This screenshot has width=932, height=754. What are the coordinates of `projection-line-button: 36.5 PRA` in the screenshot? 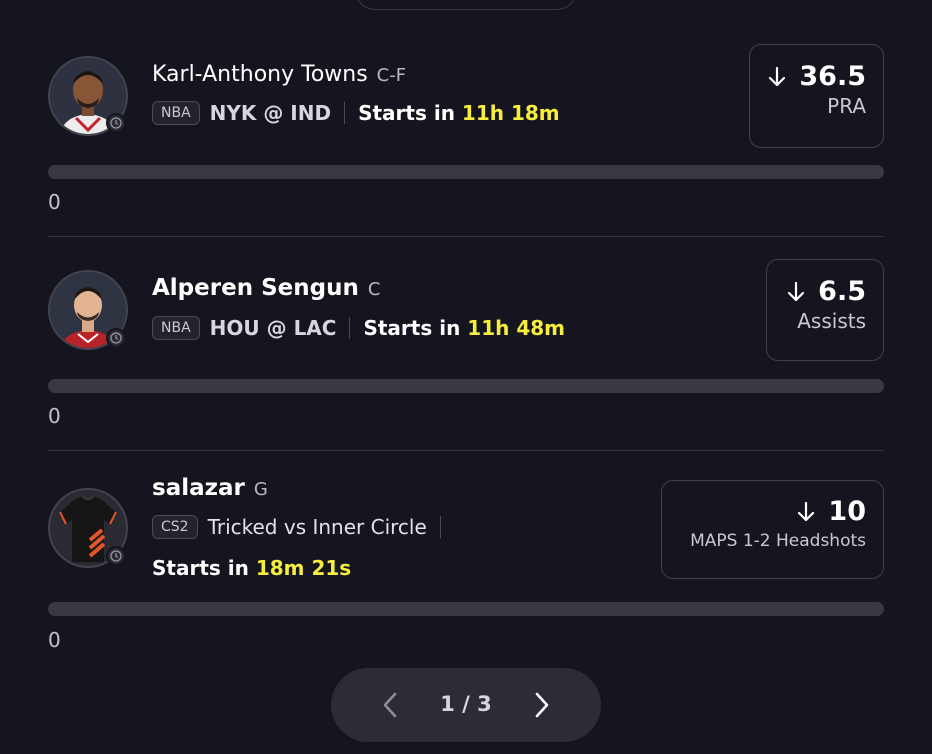 It's located at (816, 96).